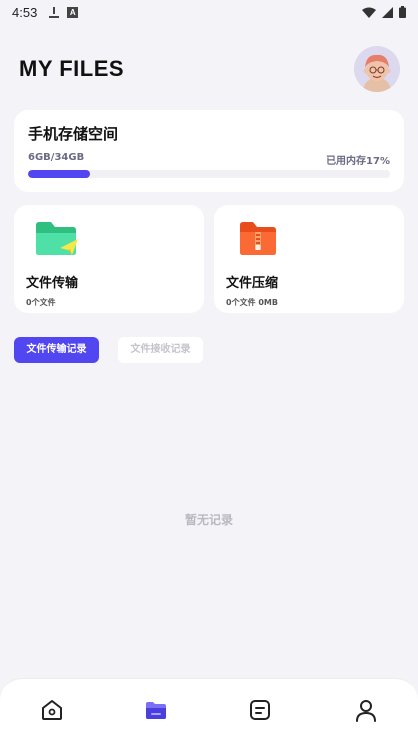 This screenshot has width=418, height=744. I want to click on bottom-nav, so click(209, 711).